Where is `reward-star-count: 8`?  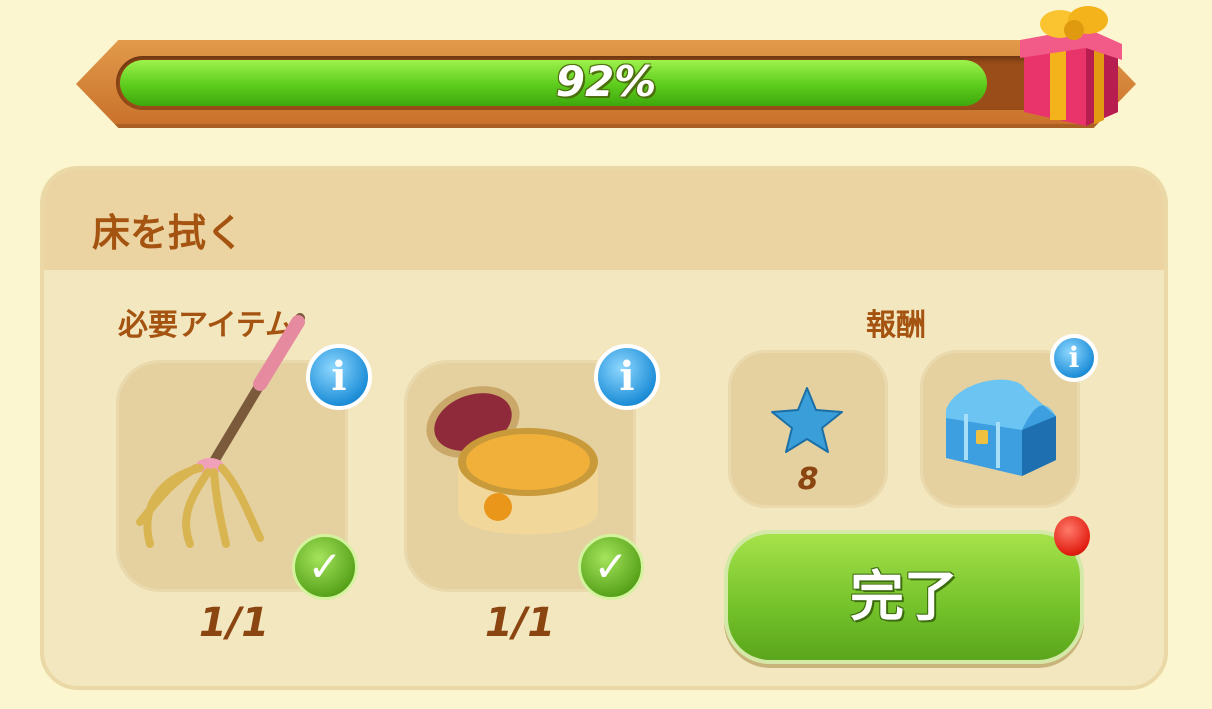 reward-star-count: 8 is located at coordinates (808, 479).